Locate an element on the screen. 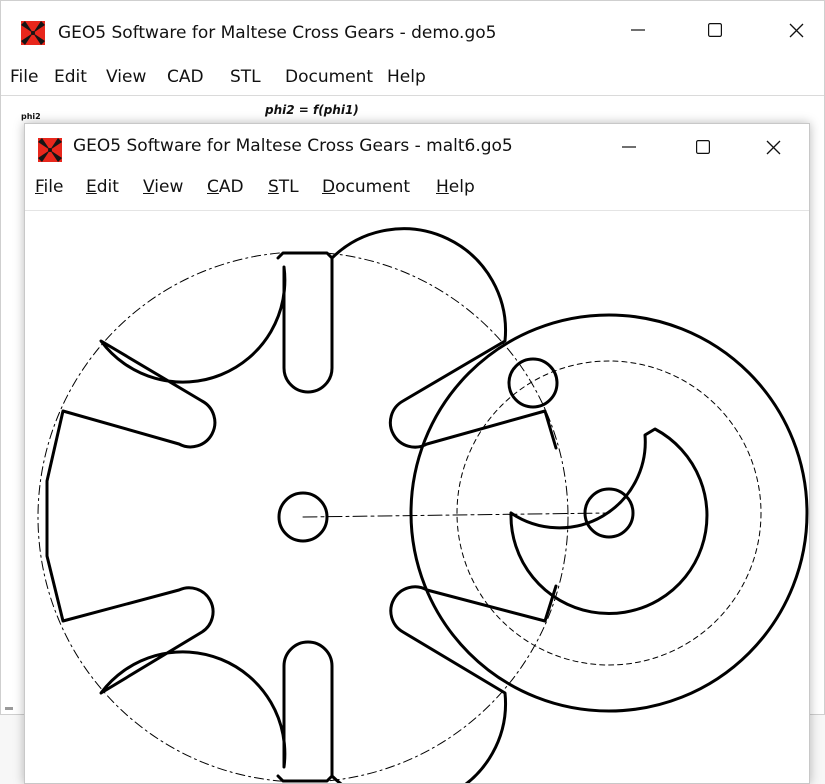  center-distance-line is located at coordinates (456, 515).